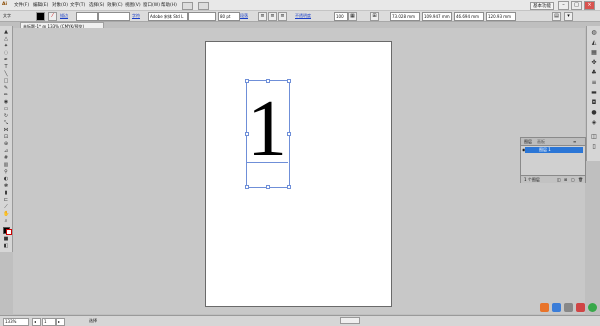 The height and width of the screenshot is (326, 600). I want to click on close-button: ×, so click(589, 5).